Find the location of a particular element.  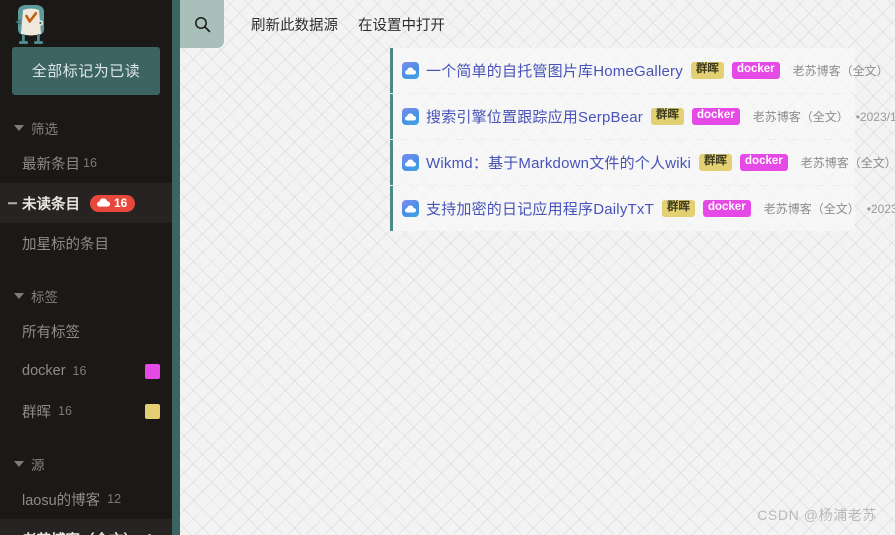

group-title-filters: 筛选 is located at coordinates (44, 129).